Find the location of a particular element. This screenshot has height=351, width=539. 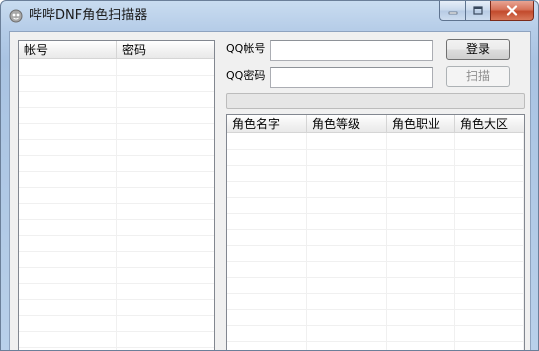

close-icon is located at coordinates (512, 10).